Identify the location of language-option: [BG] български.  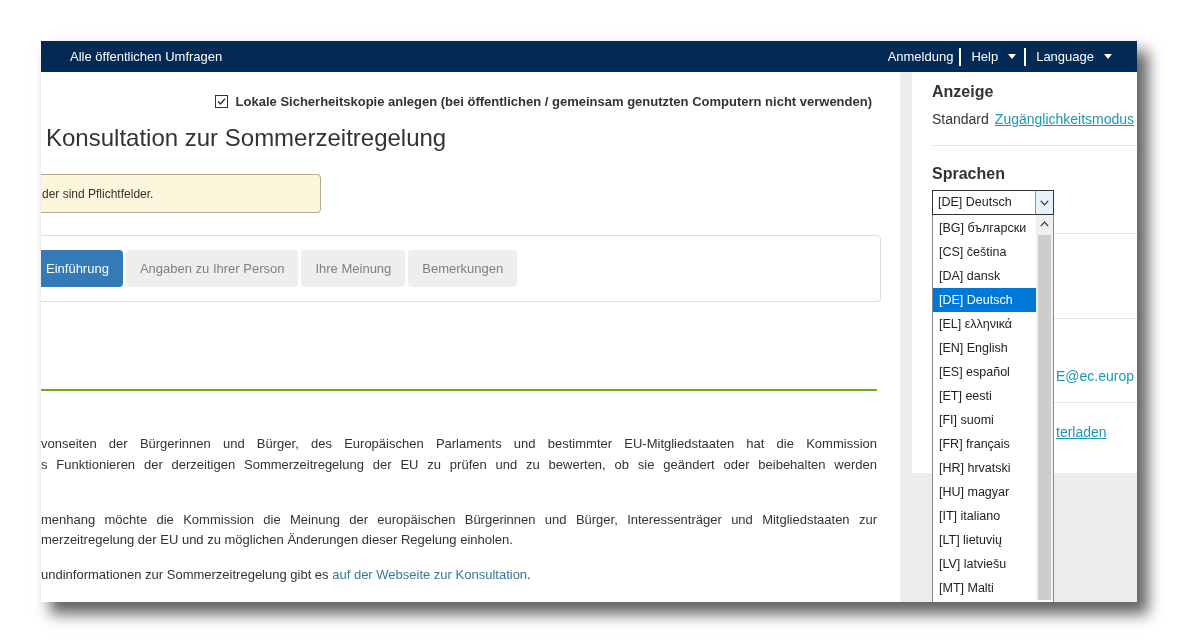
(984, 228).